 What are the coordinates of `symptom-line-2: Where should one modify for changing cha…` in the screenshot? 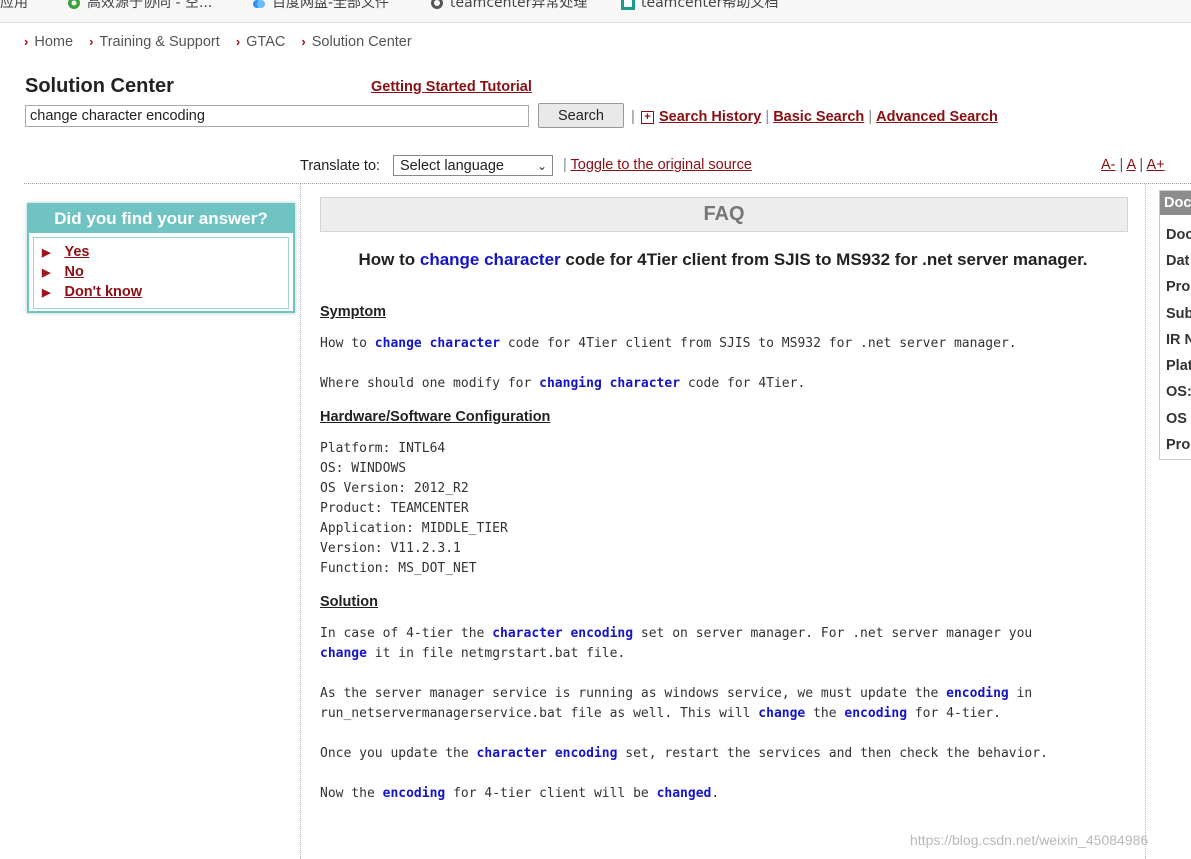 It's located at (562, 384).